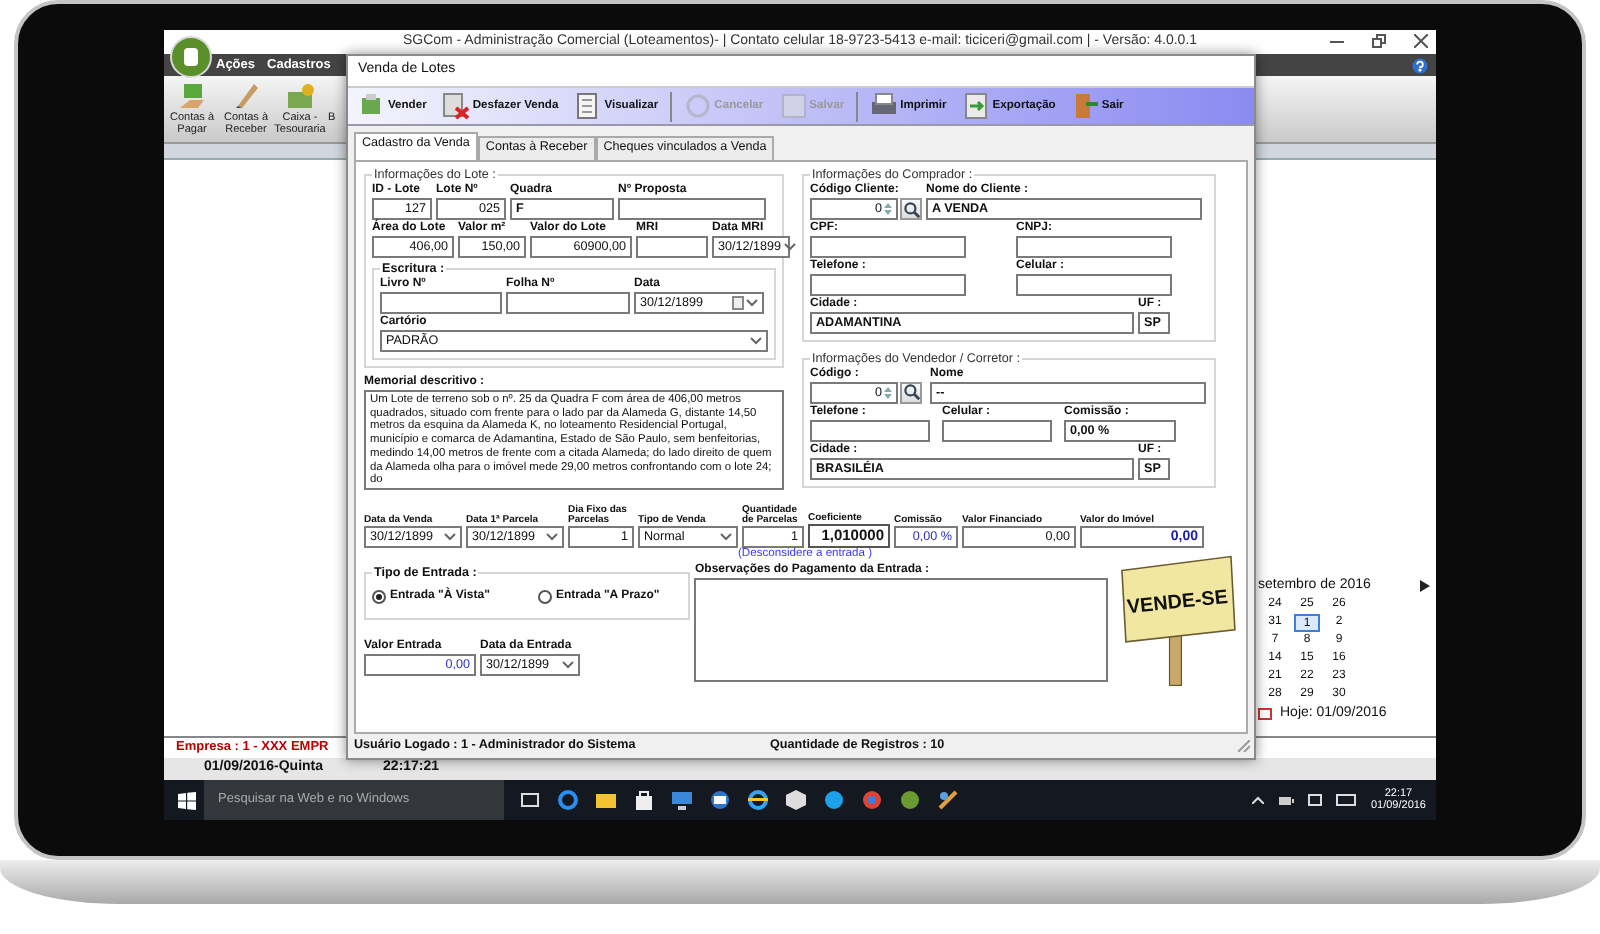 Image resolution: width=1600 pixels, height=934 pixels. I want to click on cube-icon, so click(796, 800).